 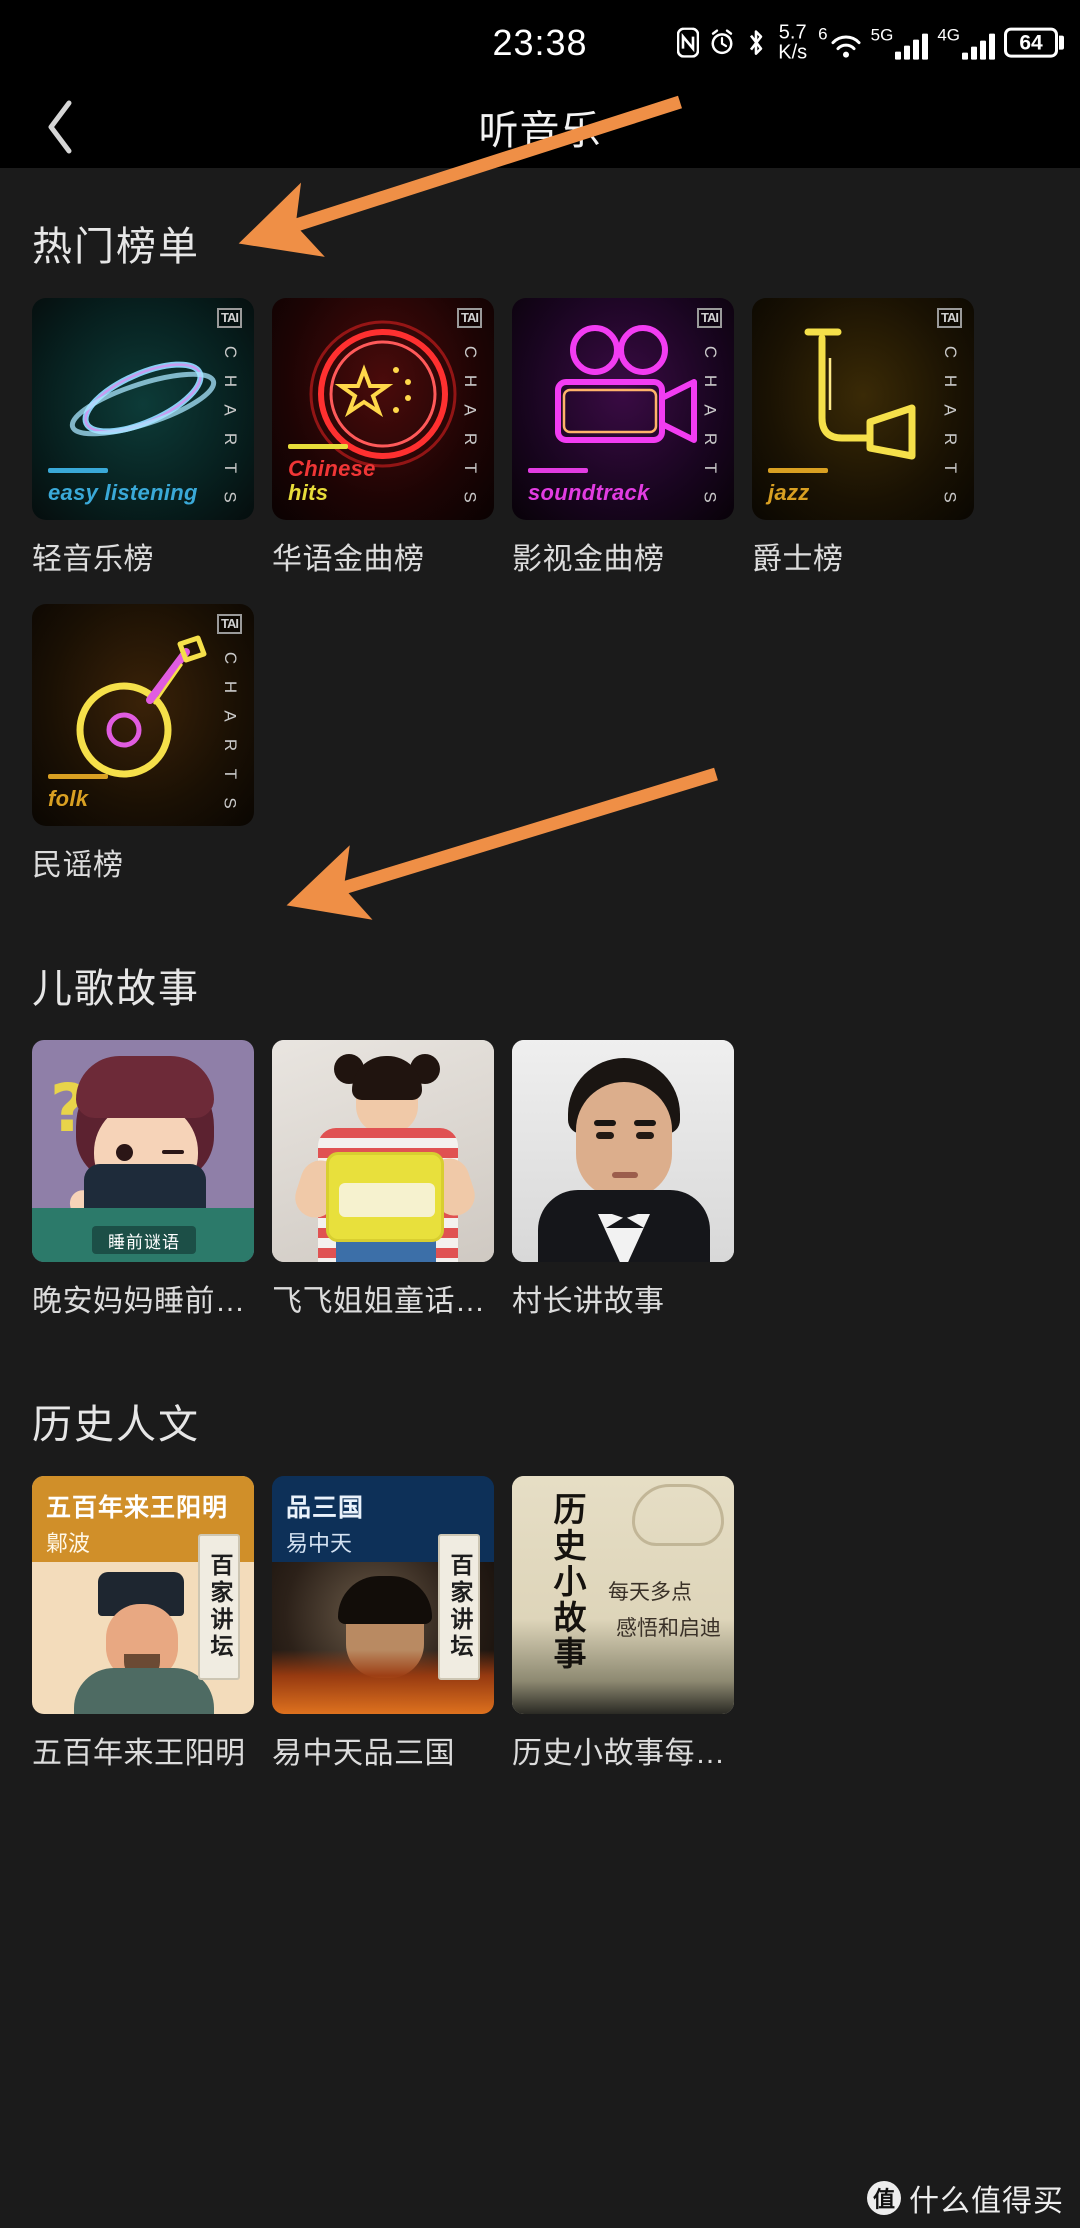 I want to click on genre-tag: Chinese hits, so click(x=332, y=474).